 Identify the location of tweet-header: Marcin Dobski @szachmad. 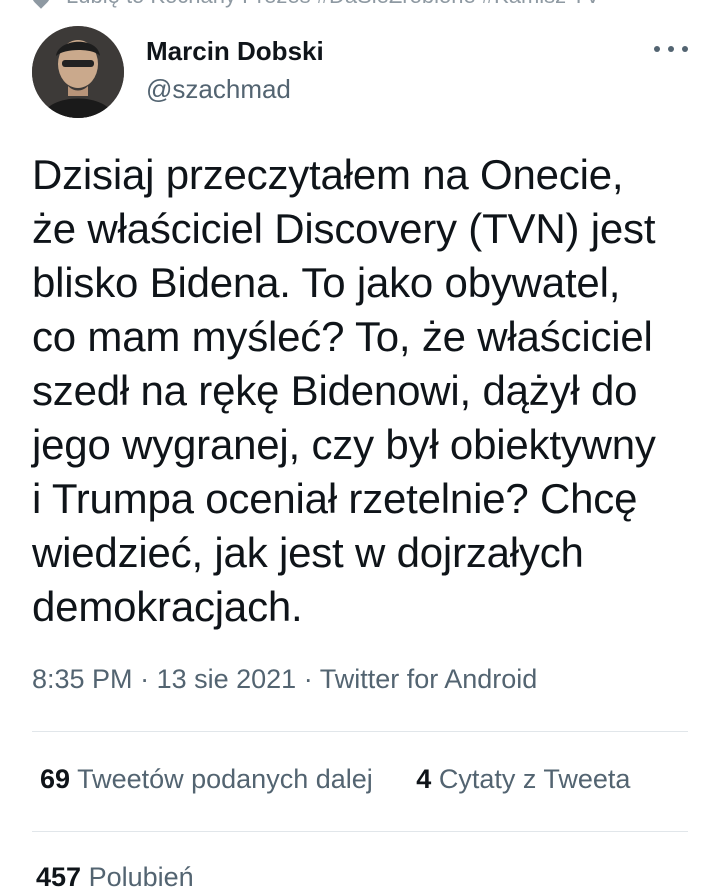
(360, 71).